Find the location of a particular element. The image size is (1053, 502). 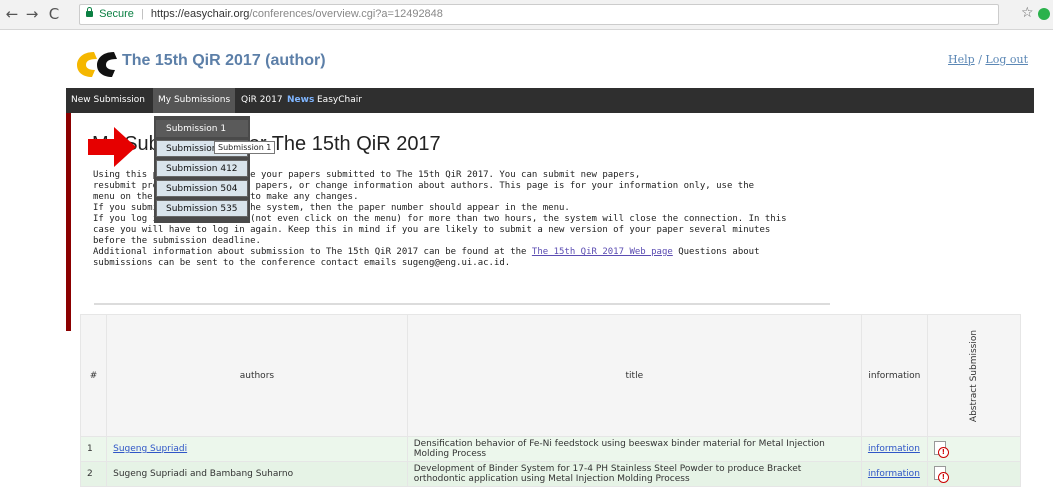

url-path: /conferences/overview.cgi?a=12492848 is located at coordinates (346, 14).